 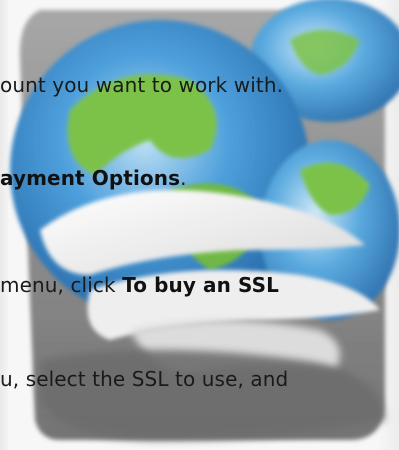 I want to click on instruction-text: ., so click(x=183, y=178).